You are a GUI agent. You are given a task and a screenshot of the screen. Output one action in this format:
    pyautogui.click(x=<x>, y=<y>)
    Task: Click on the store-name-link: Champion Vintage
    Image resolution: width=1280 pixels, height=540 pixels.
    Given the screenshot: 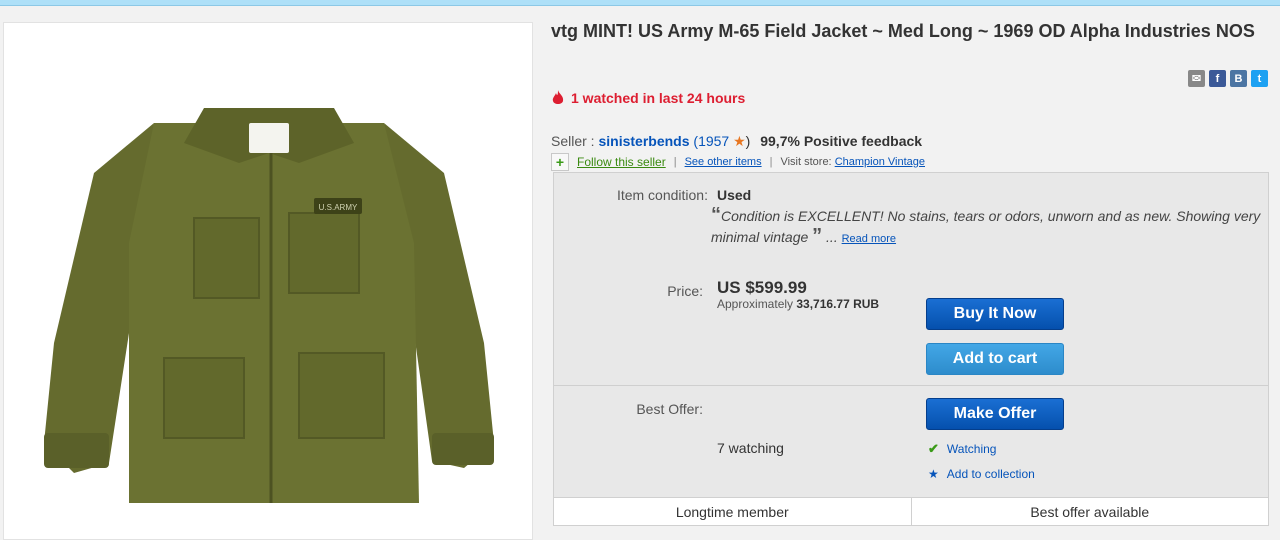 What is the action you would take?
    pyautogui.click(x=880, y=162)
    